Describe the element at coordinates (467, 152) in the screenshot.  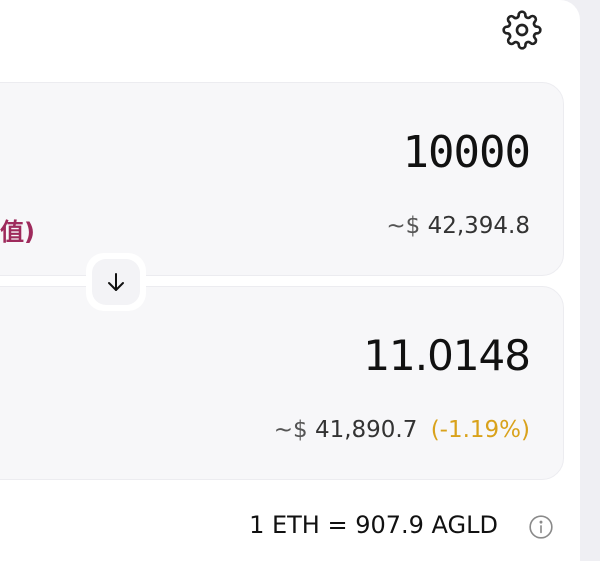
I see `from-amount-input: 10000` at that location.